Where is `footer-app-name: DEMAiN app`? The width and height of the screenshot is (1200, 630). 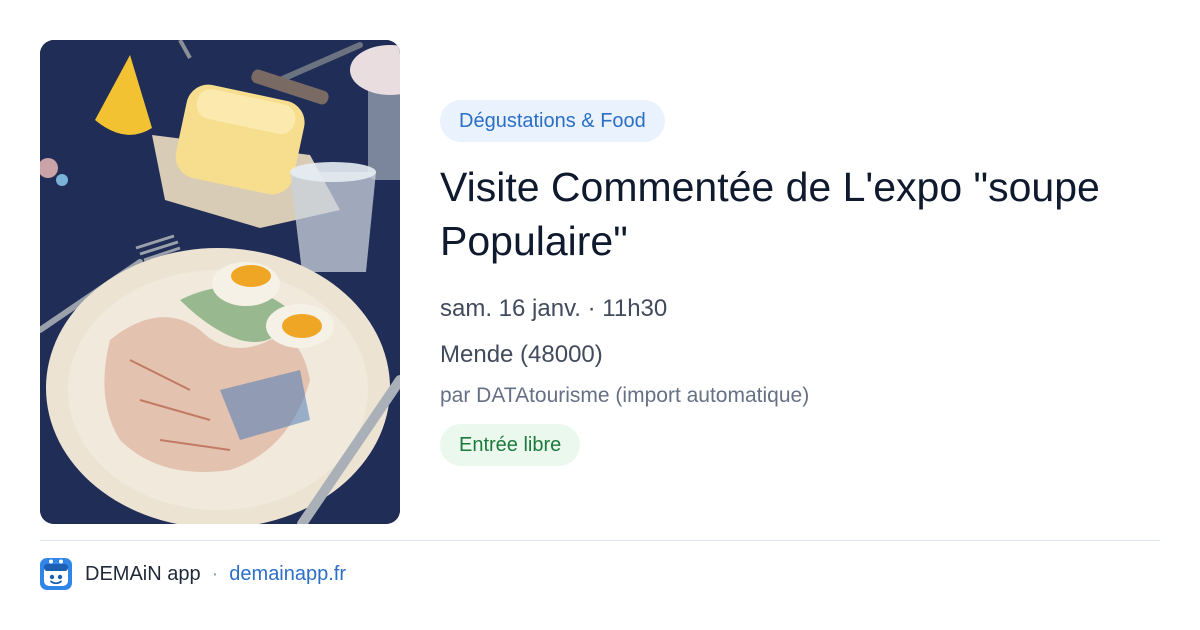 footer-app-name: DEMAiN app is located at coordinates (143, 573).